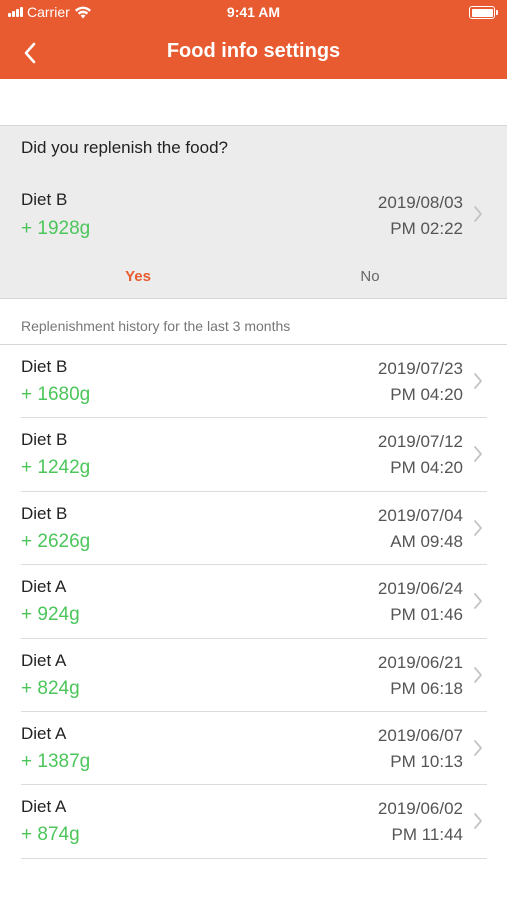 This screenshot has height=900, width=507. What do you see at coordinates (254, 858) in the screenshot?
I see `row-divider` at bounding box center [254, 858].